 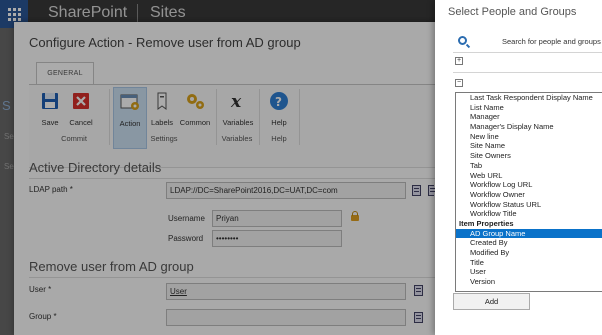 What do you see at coordinates (529, 137) in the screenshot?
I see `list-item: New line` at bounding box center [529, 137].